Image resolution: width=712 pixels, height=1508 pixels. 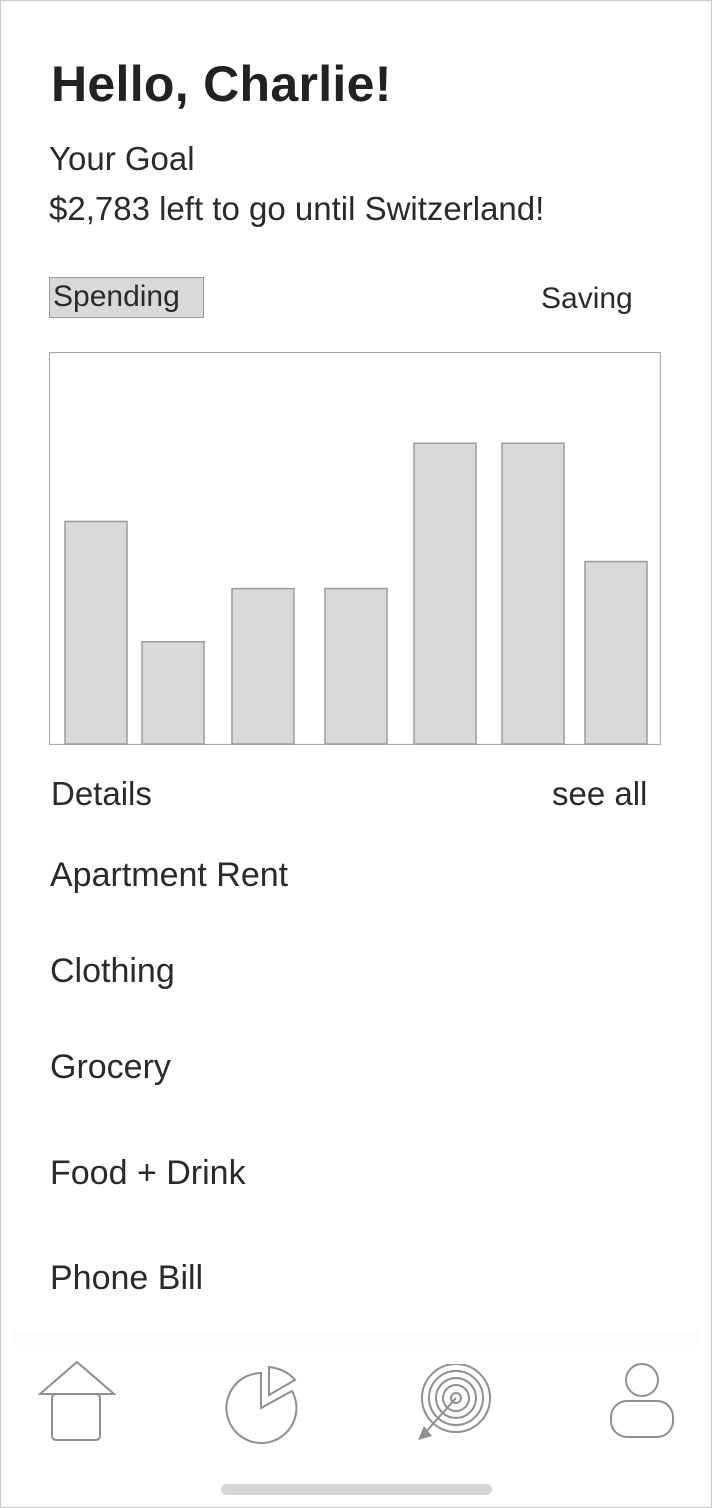 What do you see at coordinates (297, 208) in the screenshot?
I see `goal-text: $2,783 left to go until Switzerland!` at bounding box center [297, 208].